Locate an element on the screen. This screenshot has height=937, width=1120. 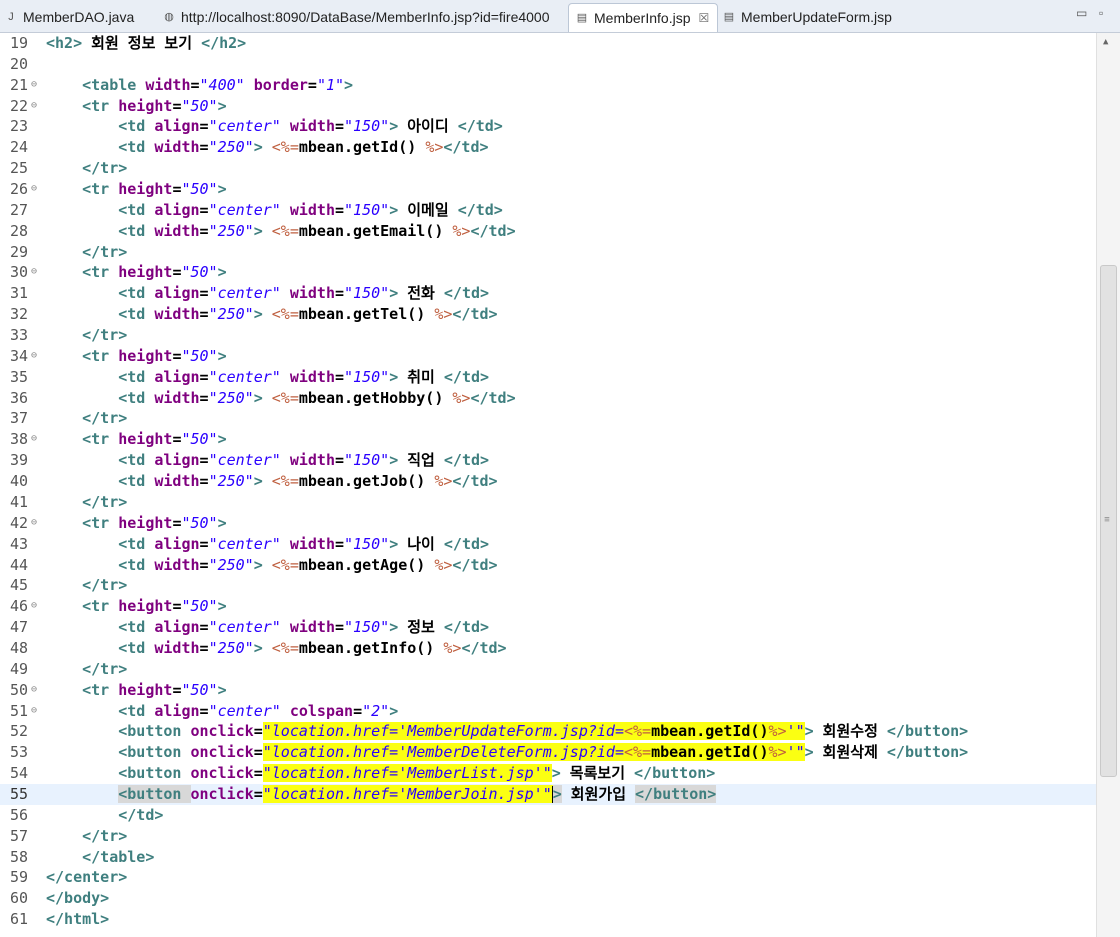
code-line: 19 <h2> 회원 정보 보기 </h2> is located at coordinates (548, 43).